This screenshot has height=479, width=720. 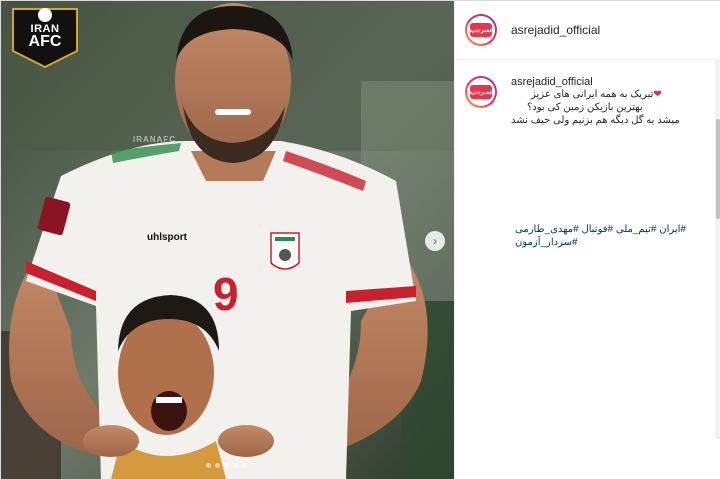 I want to click on avatar: عصرجدید, so click(x=481, y=30).